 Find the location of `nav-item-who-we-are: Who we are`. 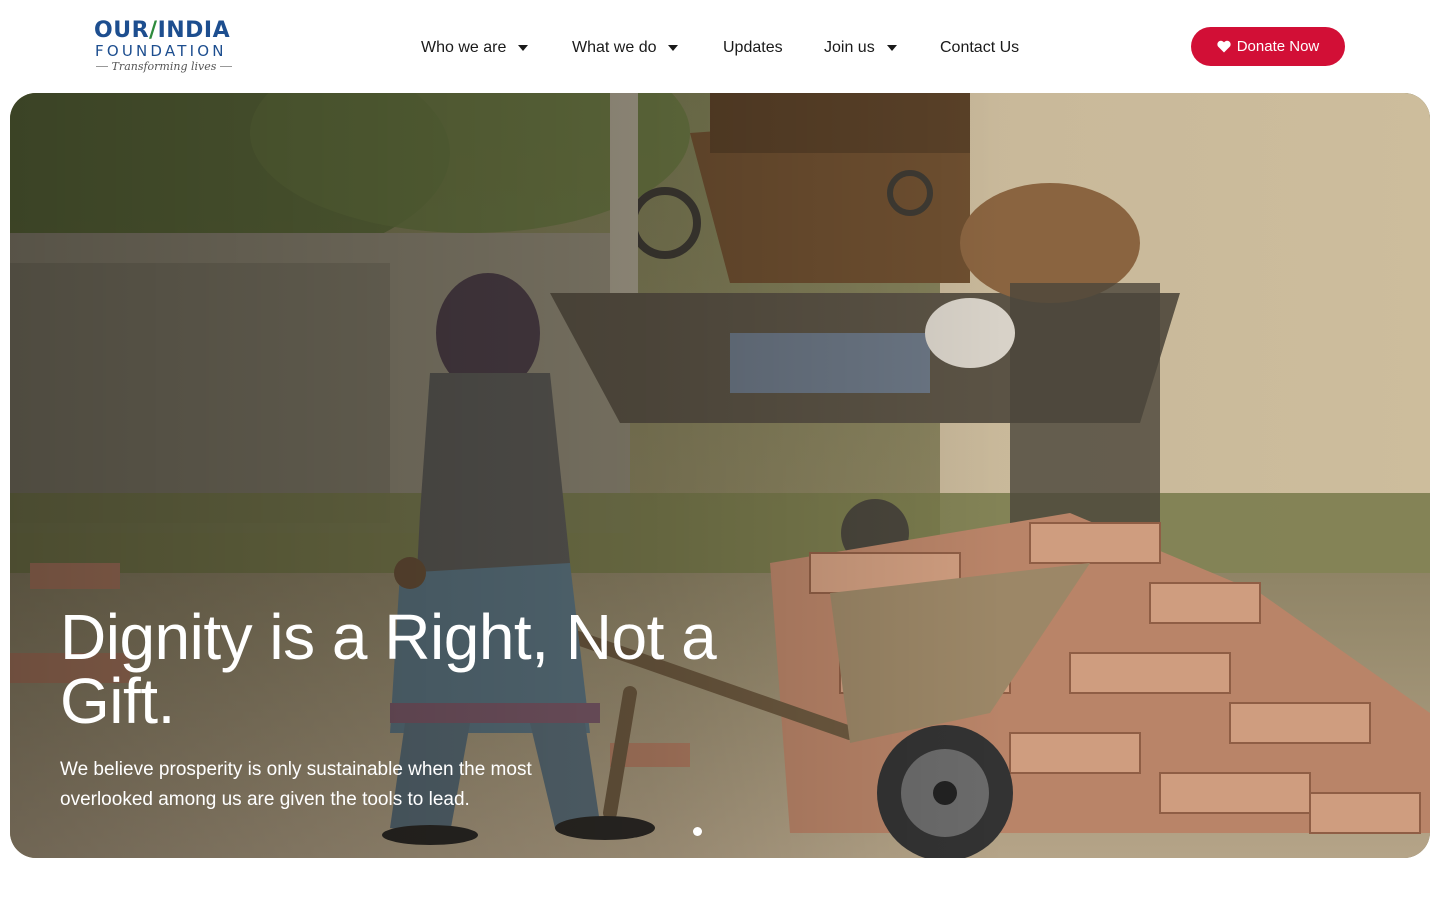

nav-item-who-we-are: Who we are is located at coordinates (475, 48).